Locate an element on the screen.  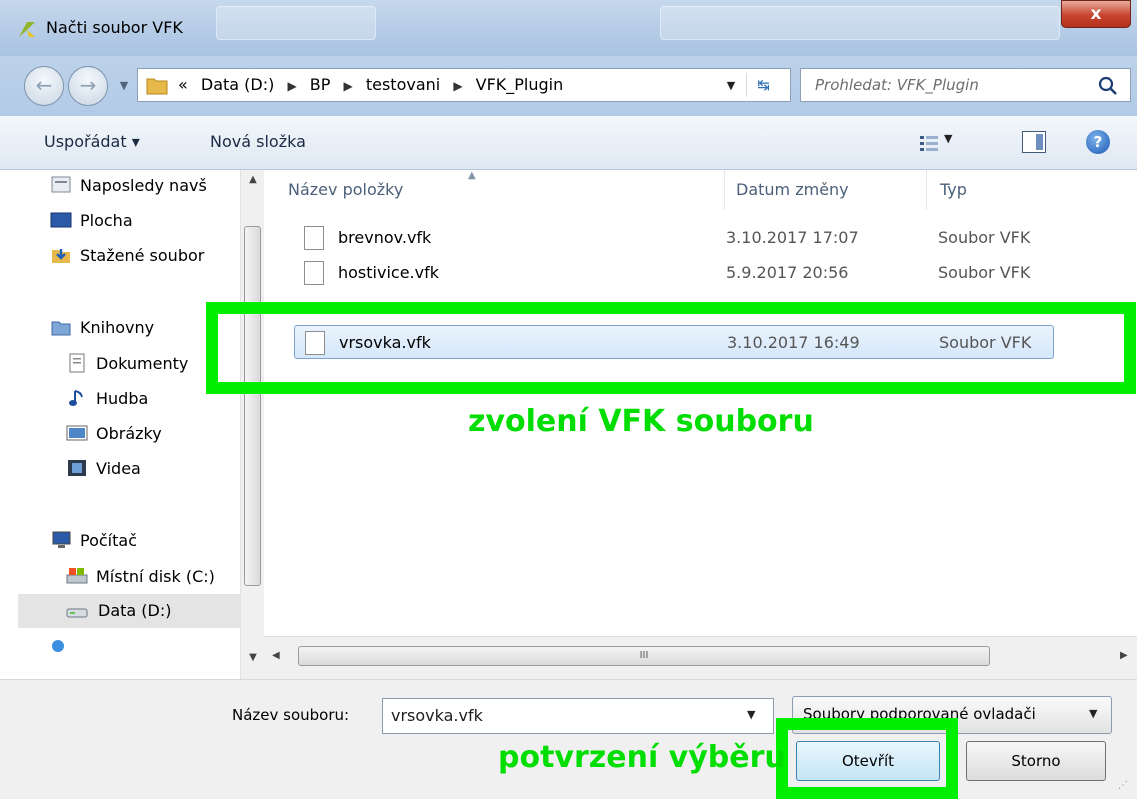
cancel-button: Storno is located at coordinates (1036, 761).